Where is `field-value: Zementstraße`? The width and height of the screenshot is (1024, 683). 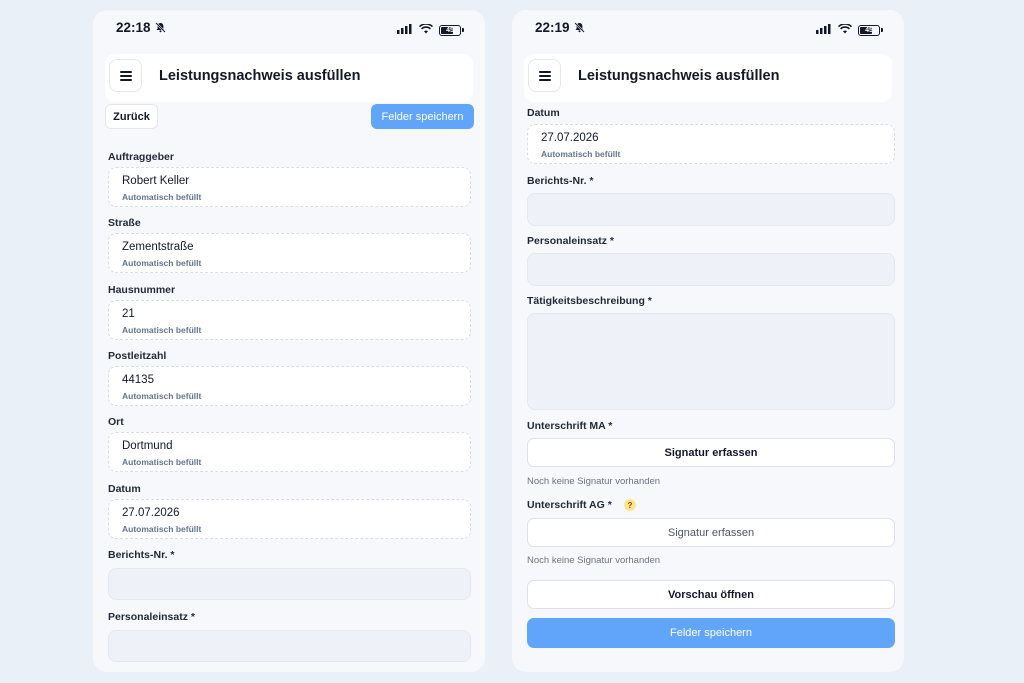 field-value: Zementstraße is located at coordinates (158, 247).